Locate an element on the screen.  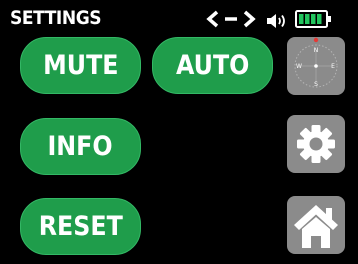
compass-icon: N S E W is located at coordinates (316, 62).